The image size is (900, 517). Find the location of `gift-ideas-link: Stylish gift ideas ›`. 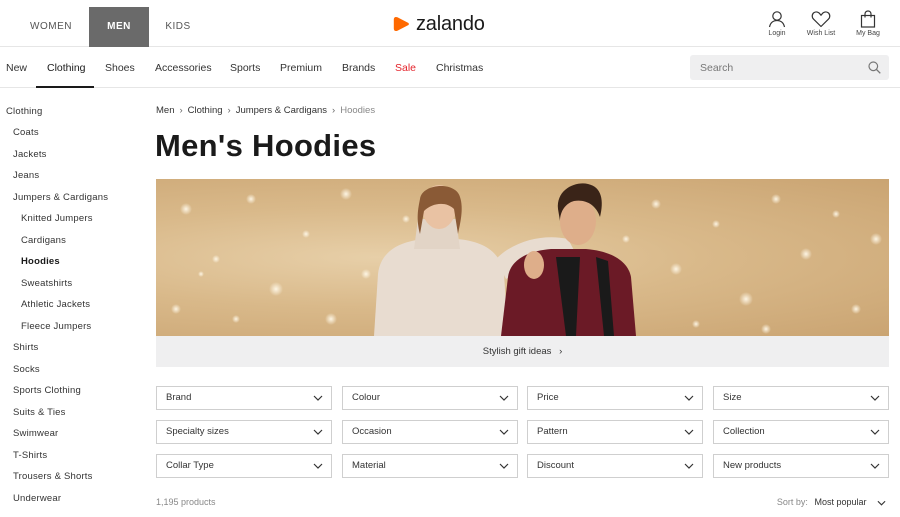

gift-ideas-link: Stylish gift ideas › is located at coordinates (522, 351).